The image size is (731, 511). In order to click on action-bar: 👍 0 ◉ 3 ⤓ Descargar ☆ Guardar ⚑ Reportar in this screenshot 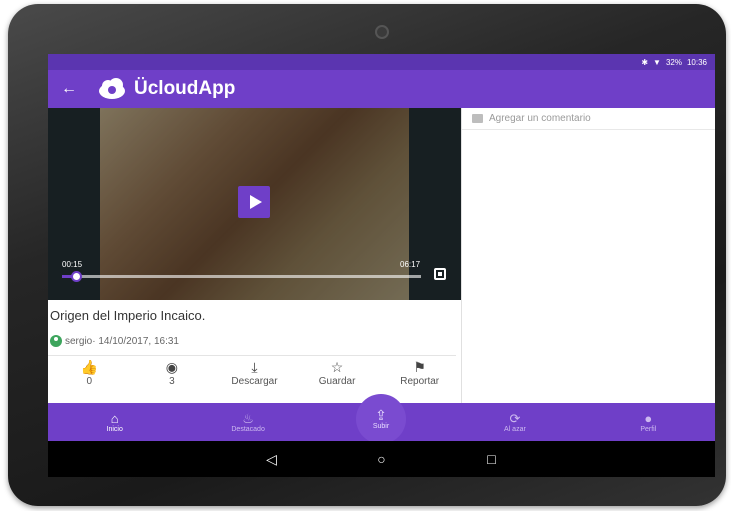, I will do `click(254, 379)`.